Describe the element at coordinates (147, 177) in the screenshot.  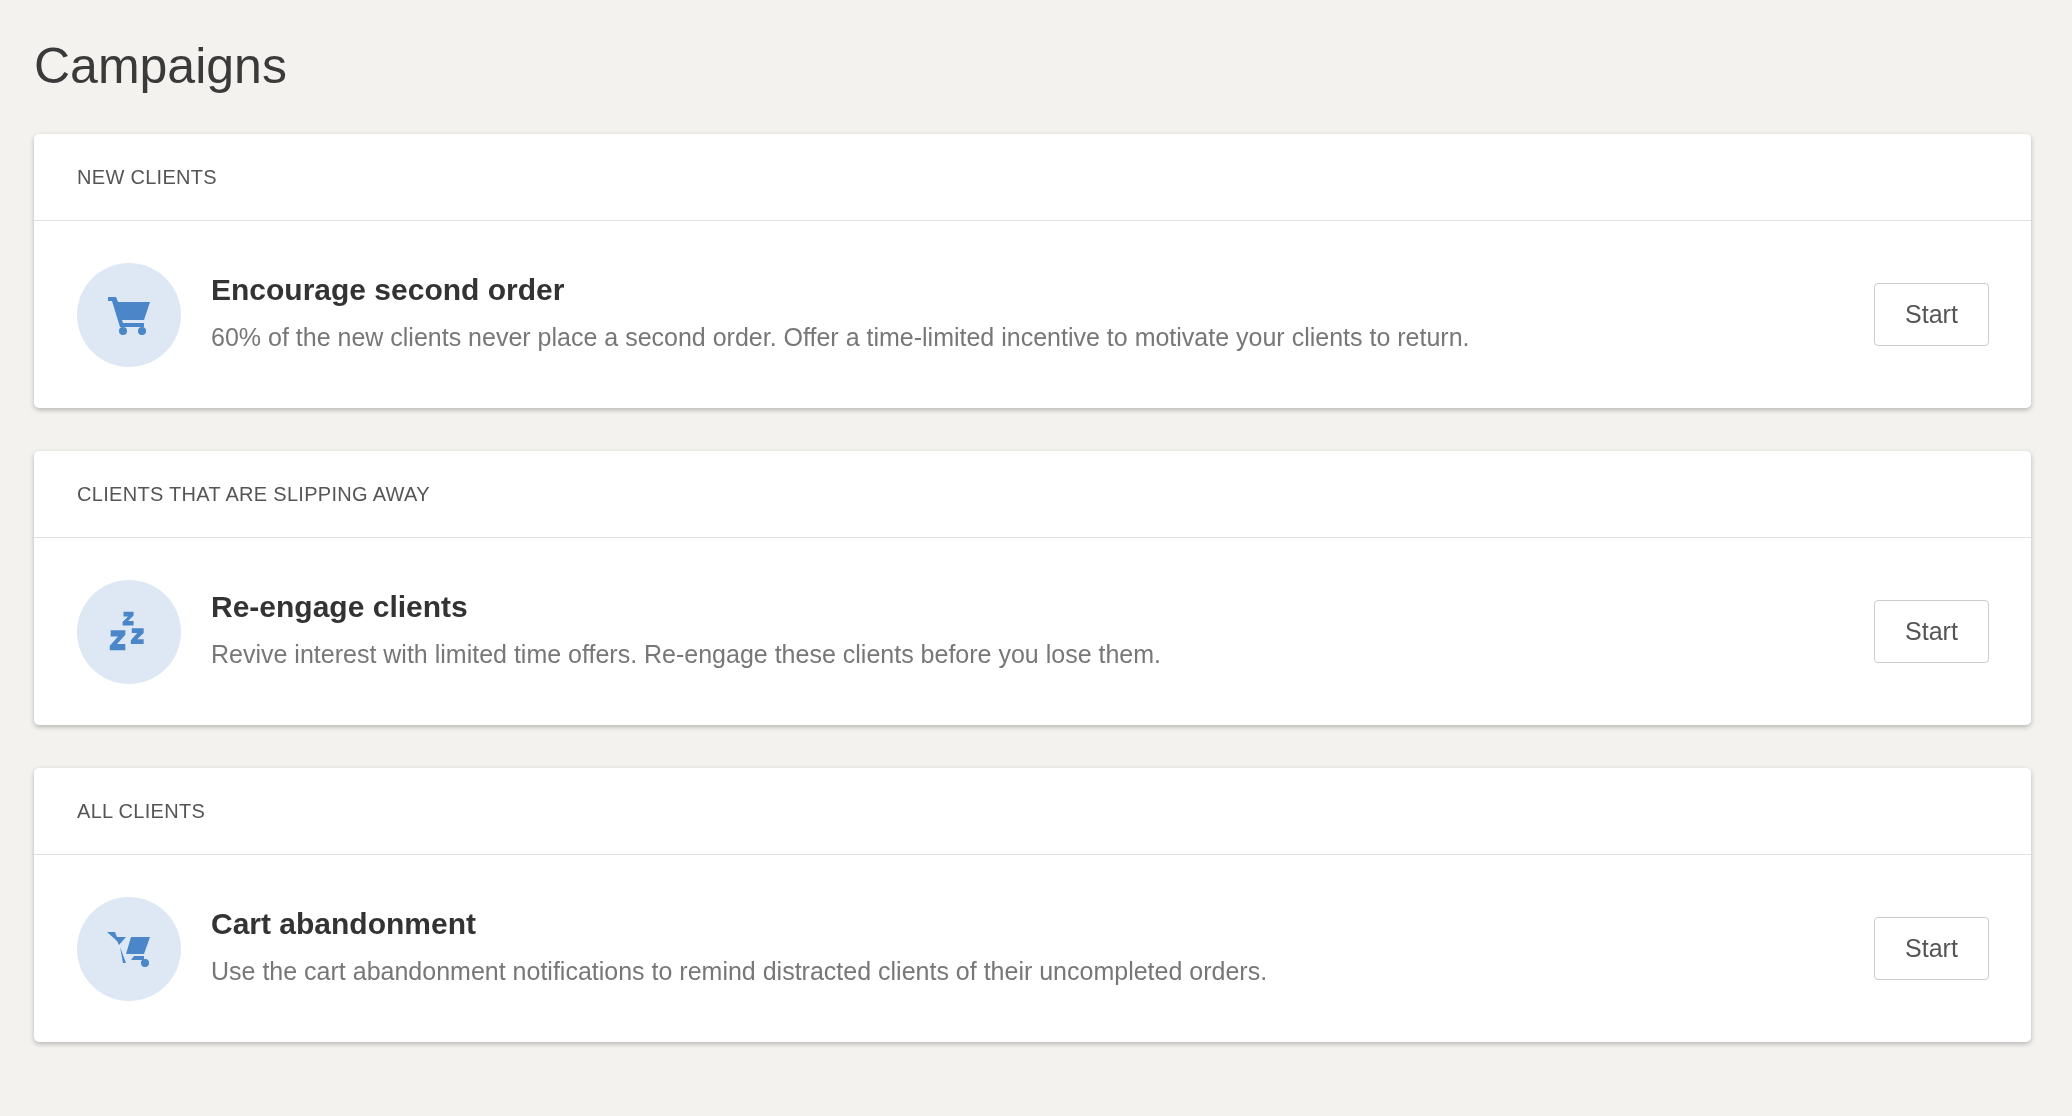
I see `section-heading: NEW CLIENTS` at that location.